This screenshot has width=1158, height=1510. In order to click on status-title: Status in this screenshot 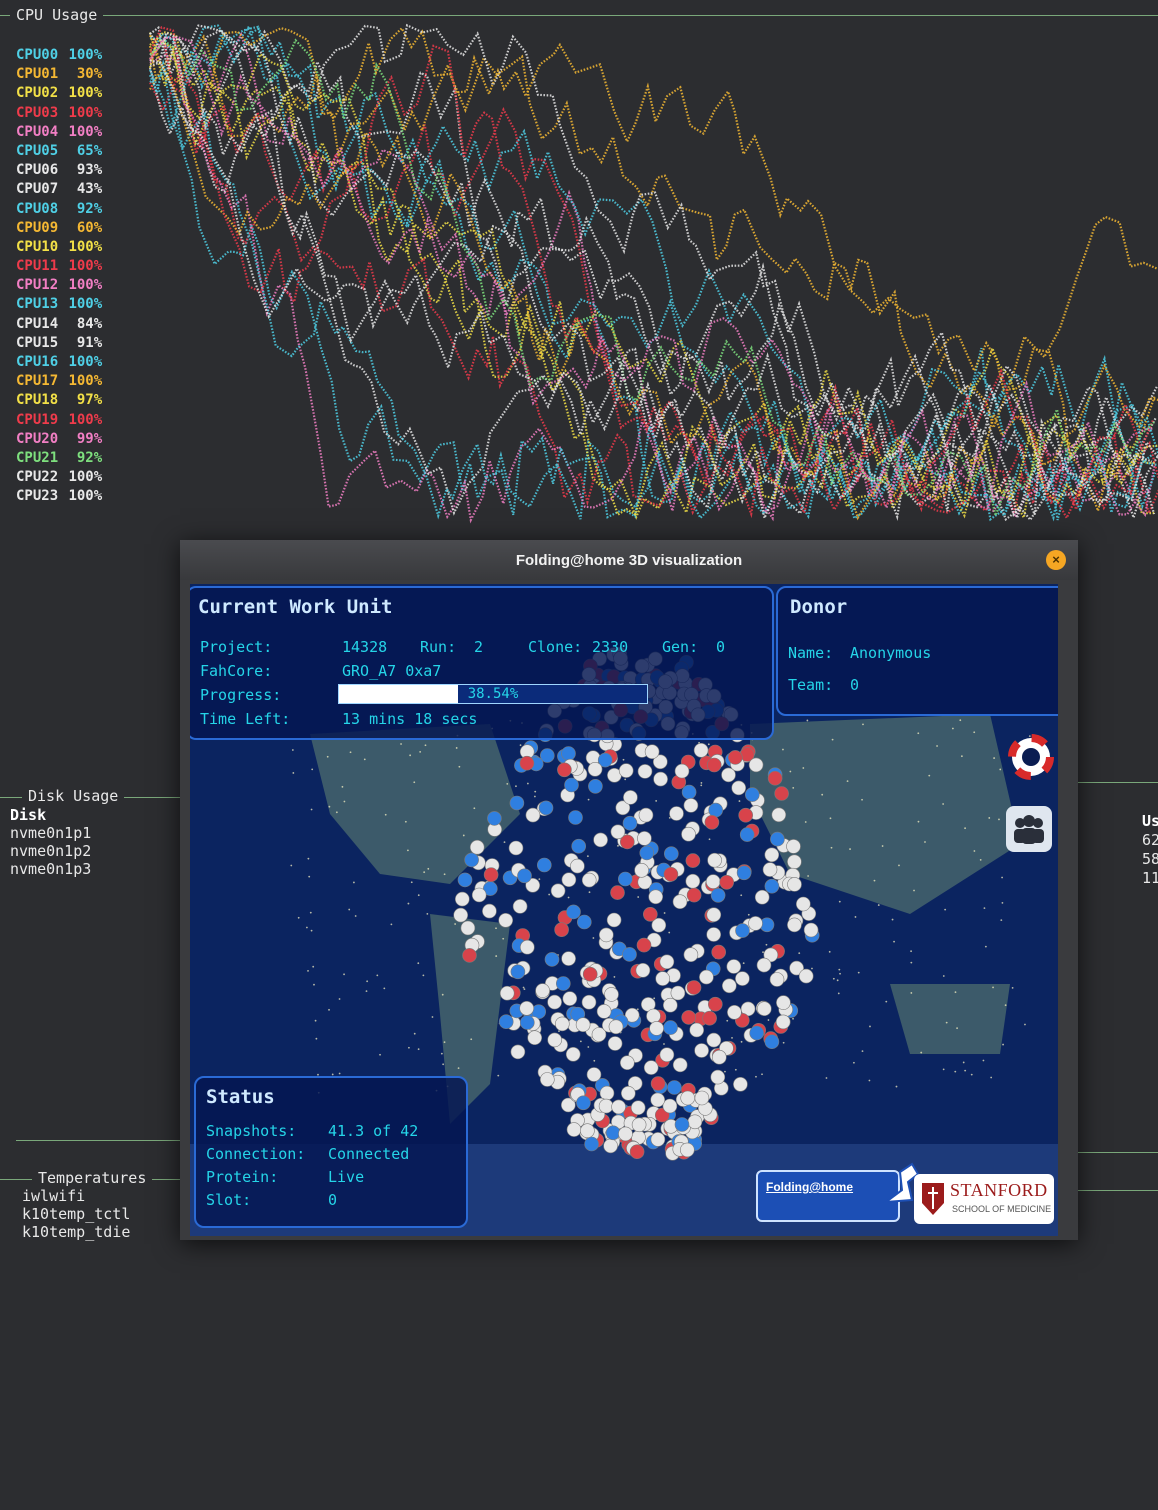, I will do `click(240, 1097)`.